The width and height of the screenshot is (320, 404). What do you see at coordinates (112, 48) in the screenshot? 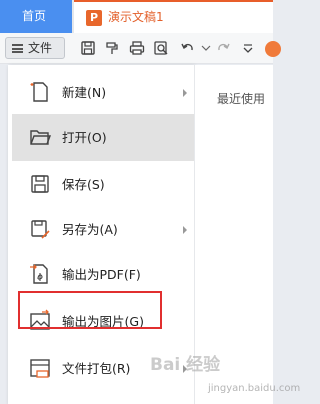
I see `format-painter-icon` at bounding box center [112, 48].